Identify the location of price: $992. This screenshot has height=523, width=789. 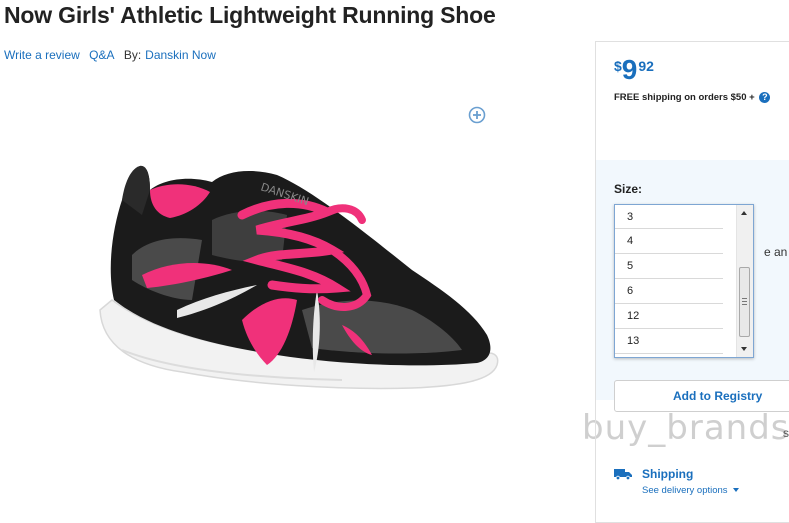
(634, 70).